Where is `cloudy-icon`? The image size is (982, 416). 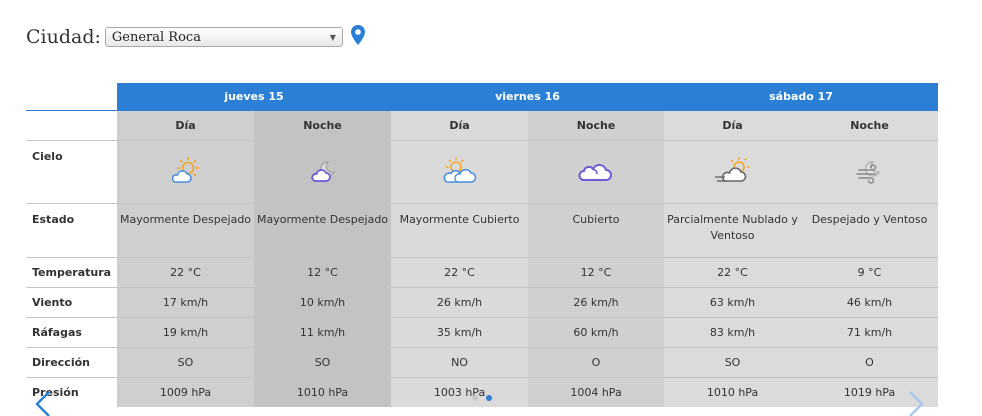
cloudy-icon is located at coordinates (595, 172).